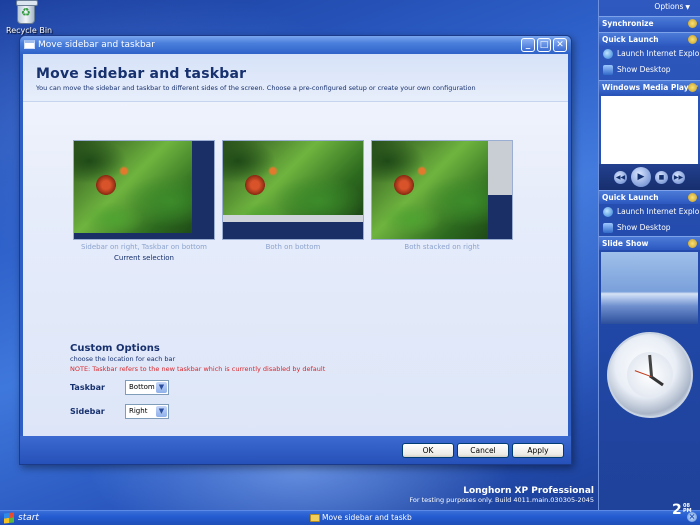 The height and width of the screenshot is (525, 700). What do you see at coordinates (29, 44) in the screenshot?
I see `window-icon` at bounding box center [29, 44].